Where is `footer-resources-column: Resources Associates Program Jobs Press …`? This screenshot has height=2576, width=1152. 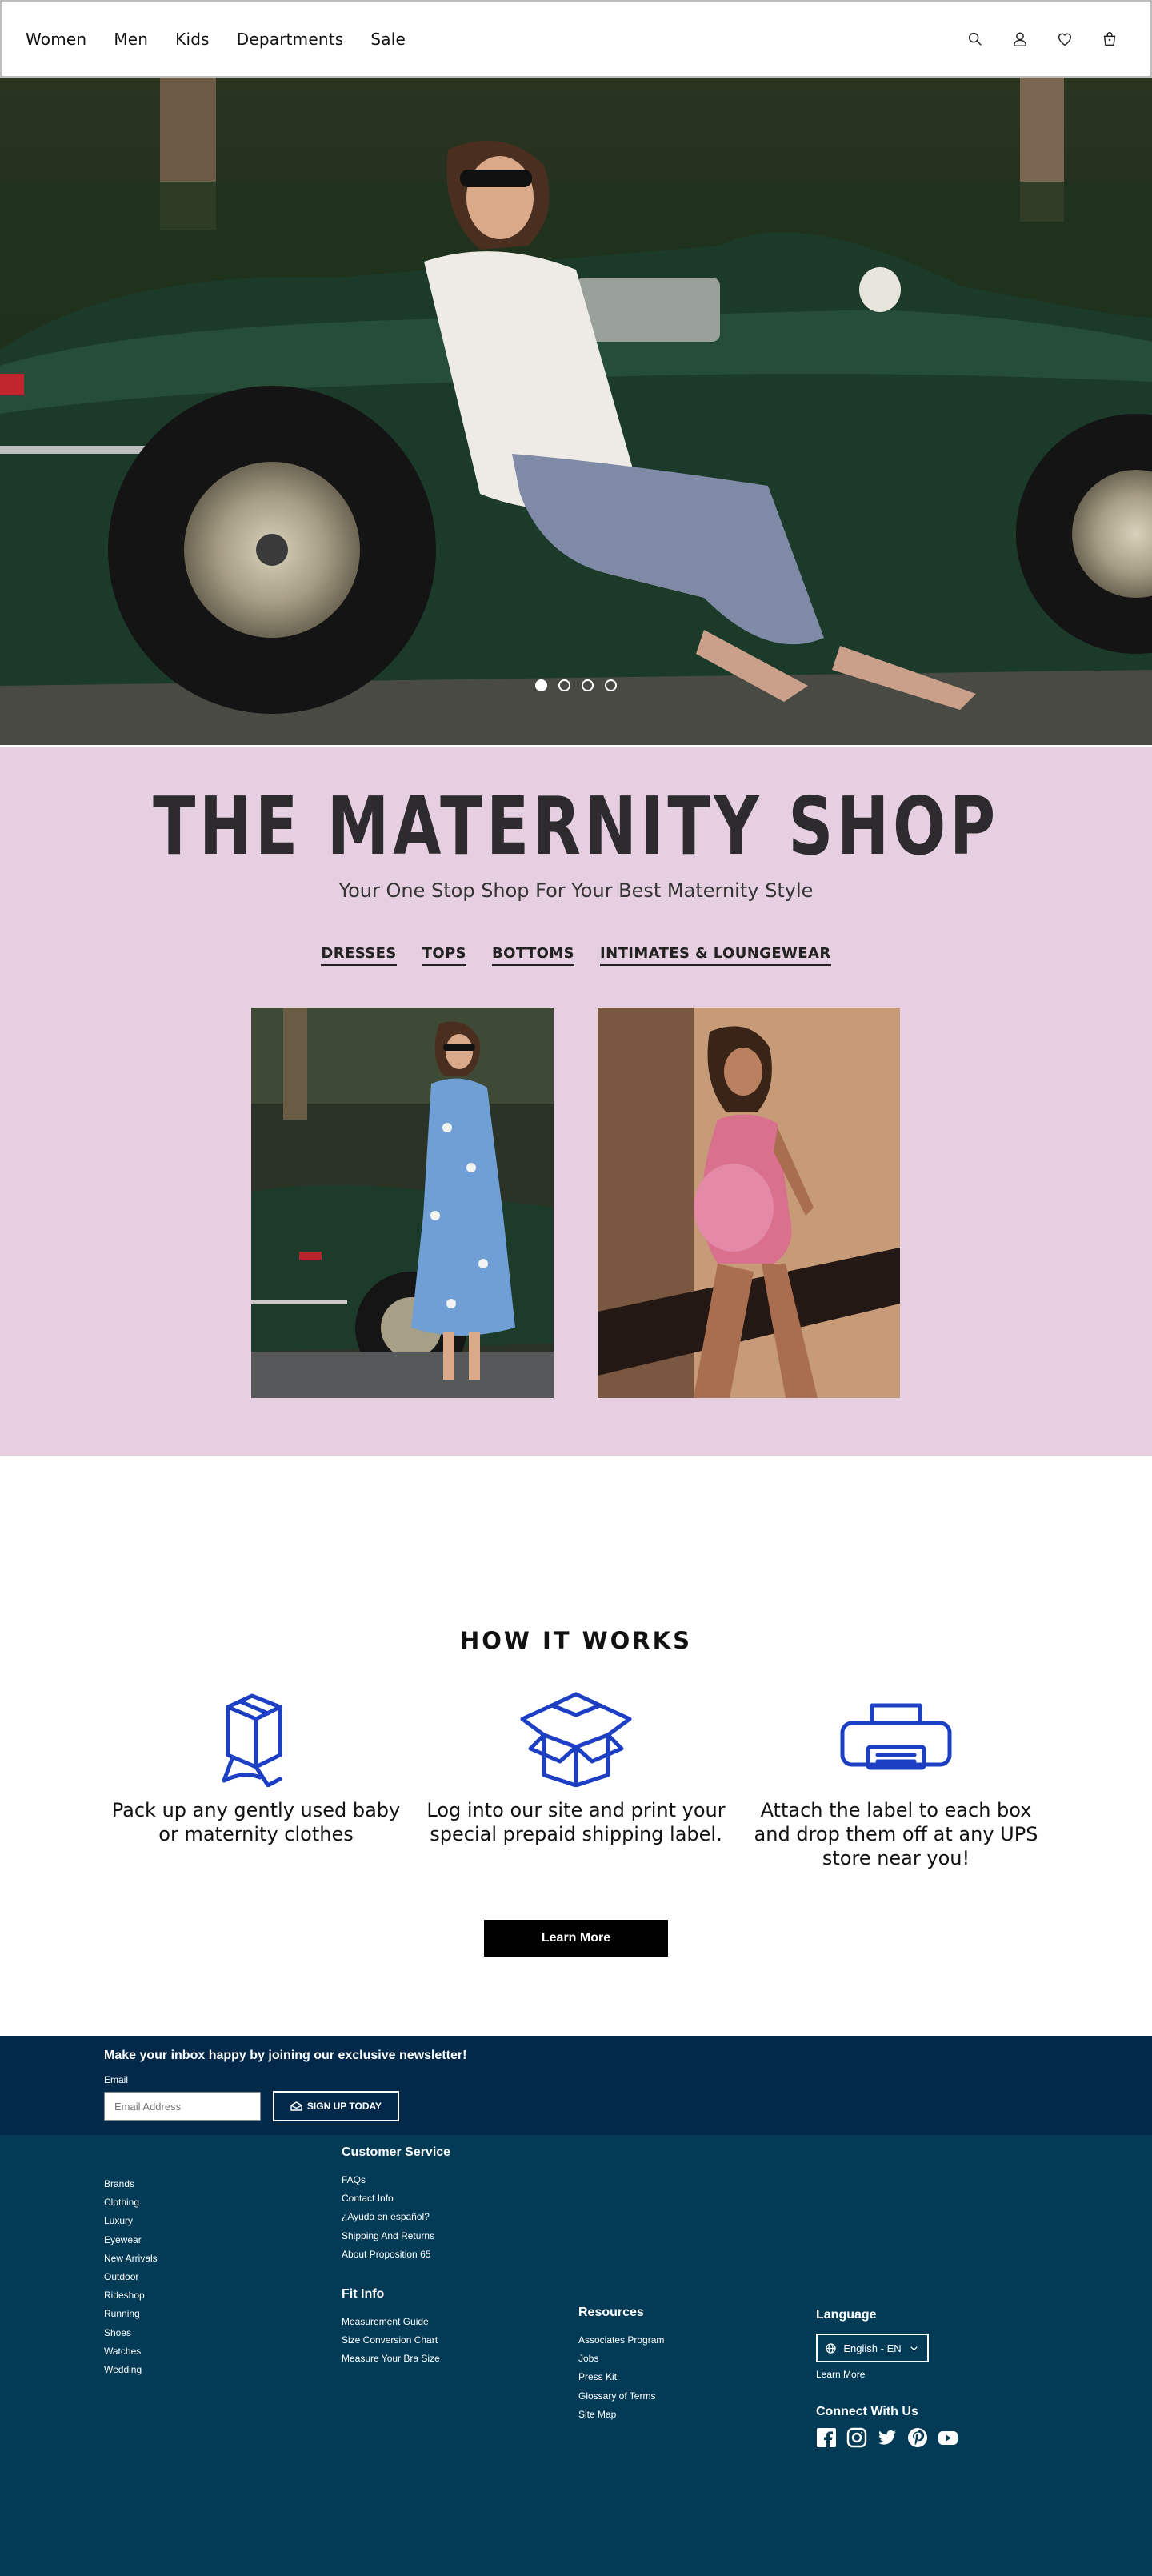 footer-resources-column: Resources Associates Program Jobs Press … is located at coordinates (621, 2365).